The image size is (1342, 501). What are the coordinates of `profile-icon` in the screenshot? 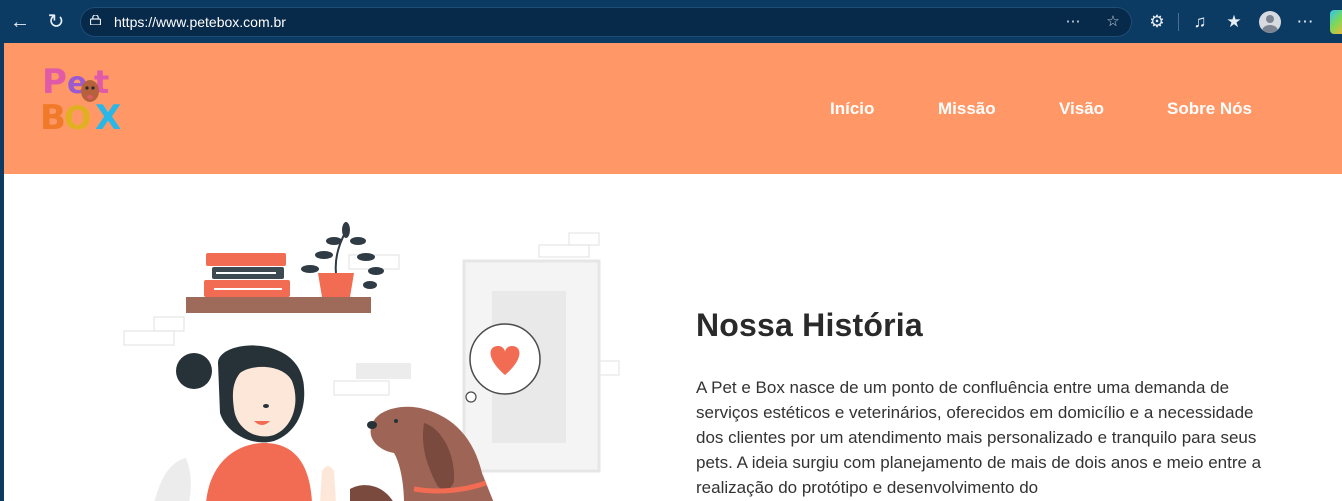 It's located at (1270, 22).